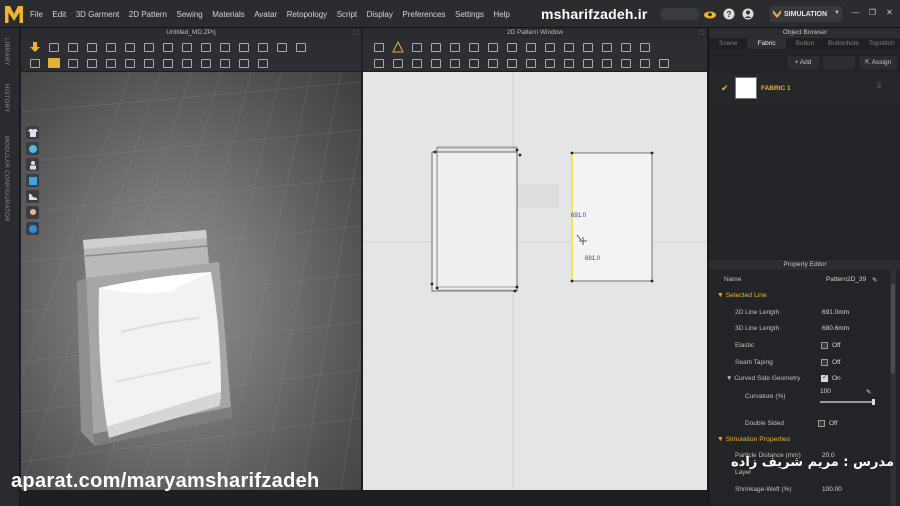  I want to click on select-active-icon, so click(53, 63).